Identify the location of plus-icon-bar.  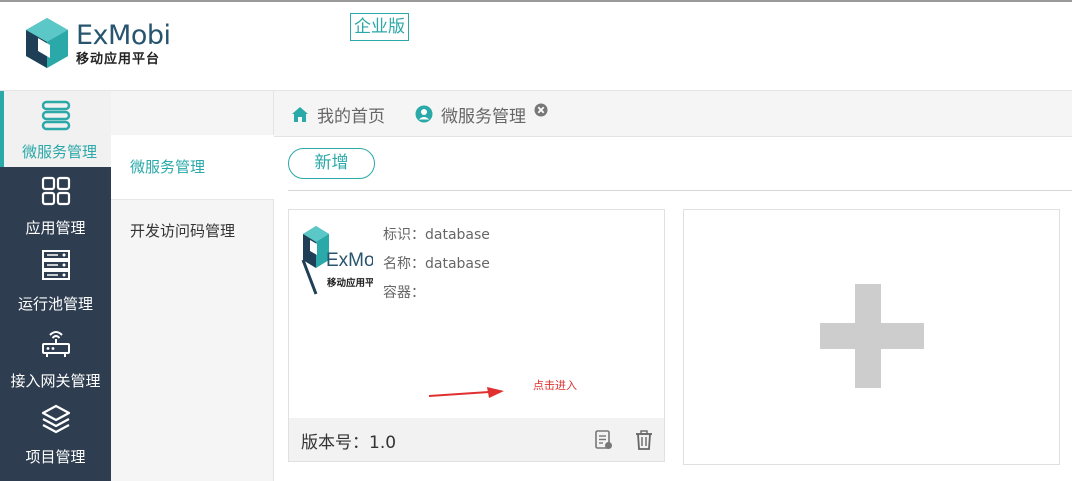
(872, 336).